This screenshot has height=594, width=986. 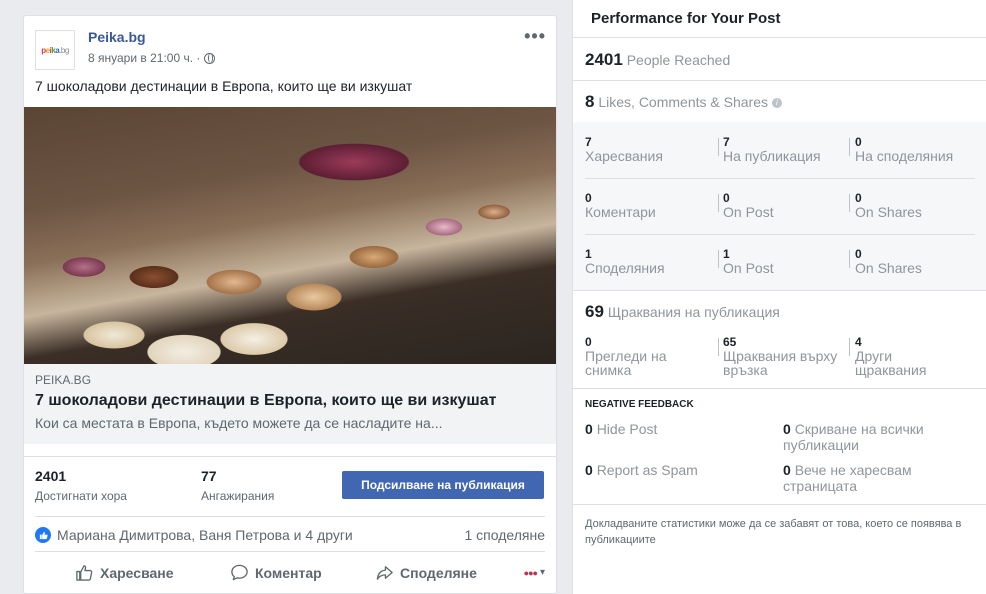 I want to click on share-button: Споделяне, so click(x=426, y=572).